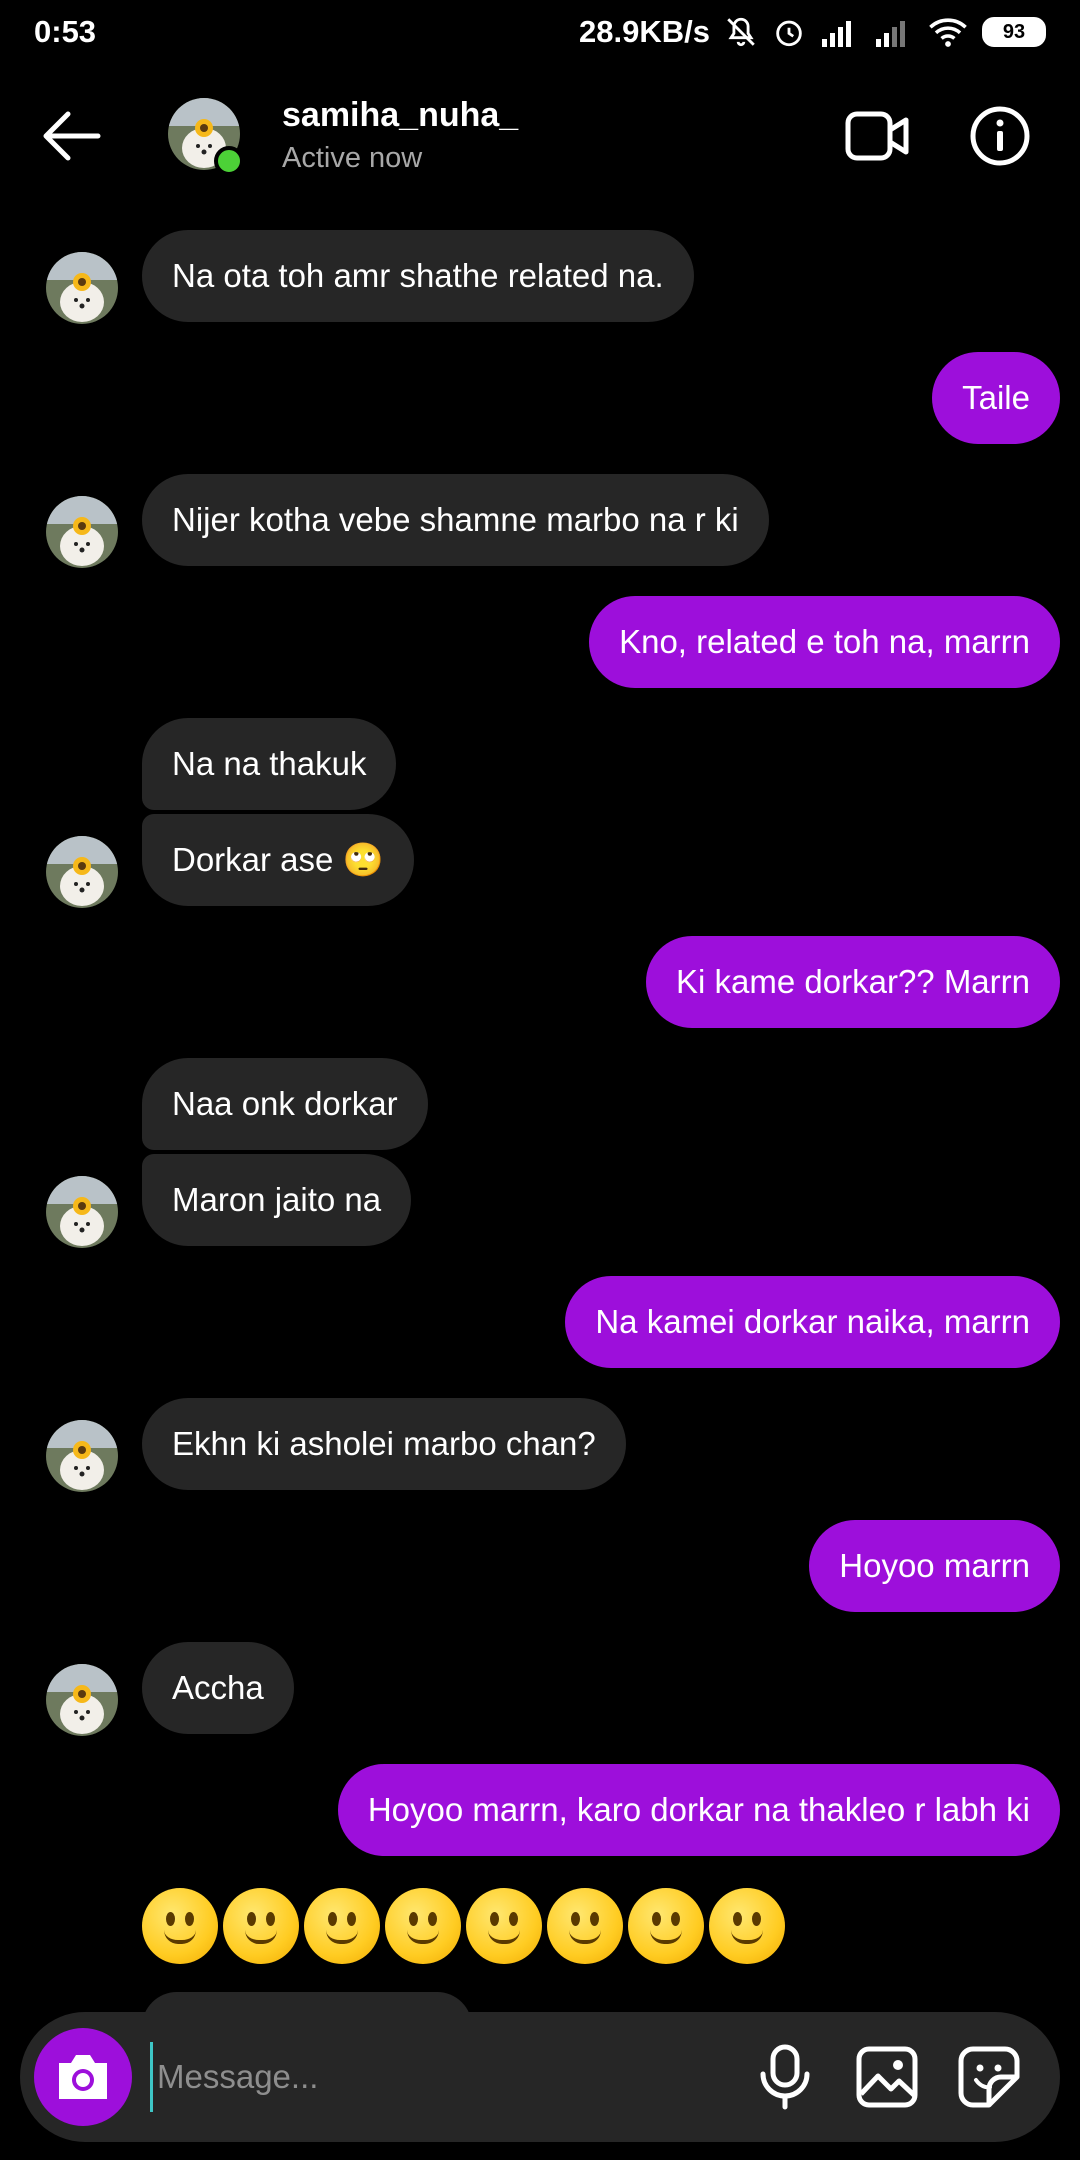  I want to click on incoming-message: Ekhn ki asholei marbo chan?, so click(384, 1444).